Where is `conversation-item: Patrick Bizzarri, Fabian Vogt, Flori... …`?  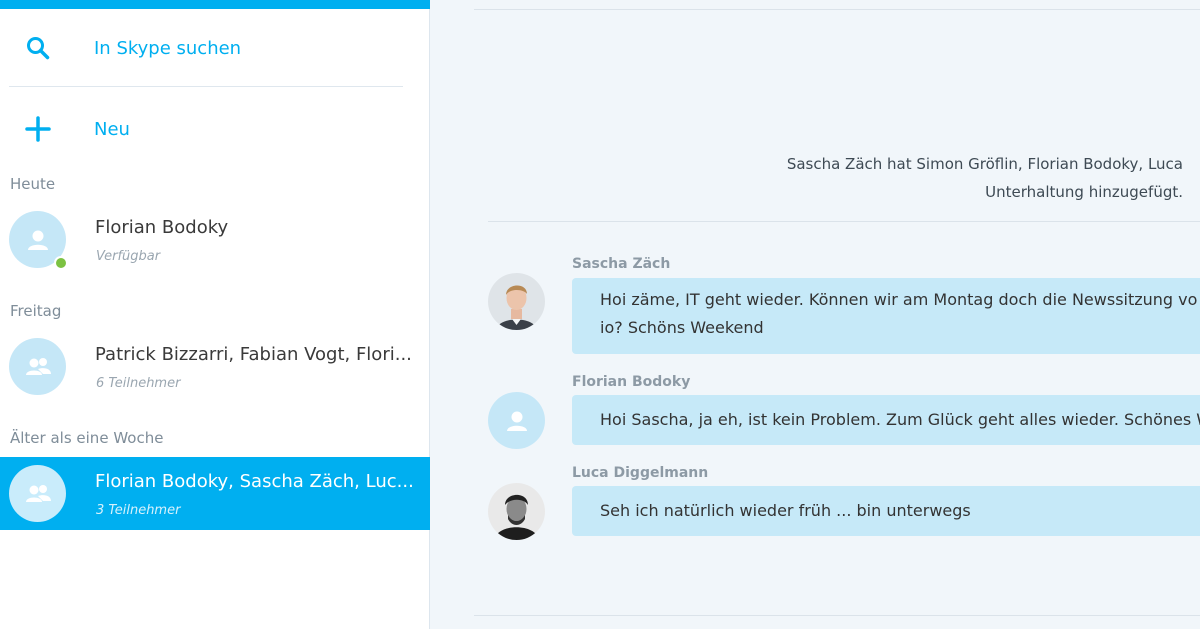 conversation-item: Patrick Bizzarri, Fabian Vogt, Flori... … is located at coordinates (215, 365).